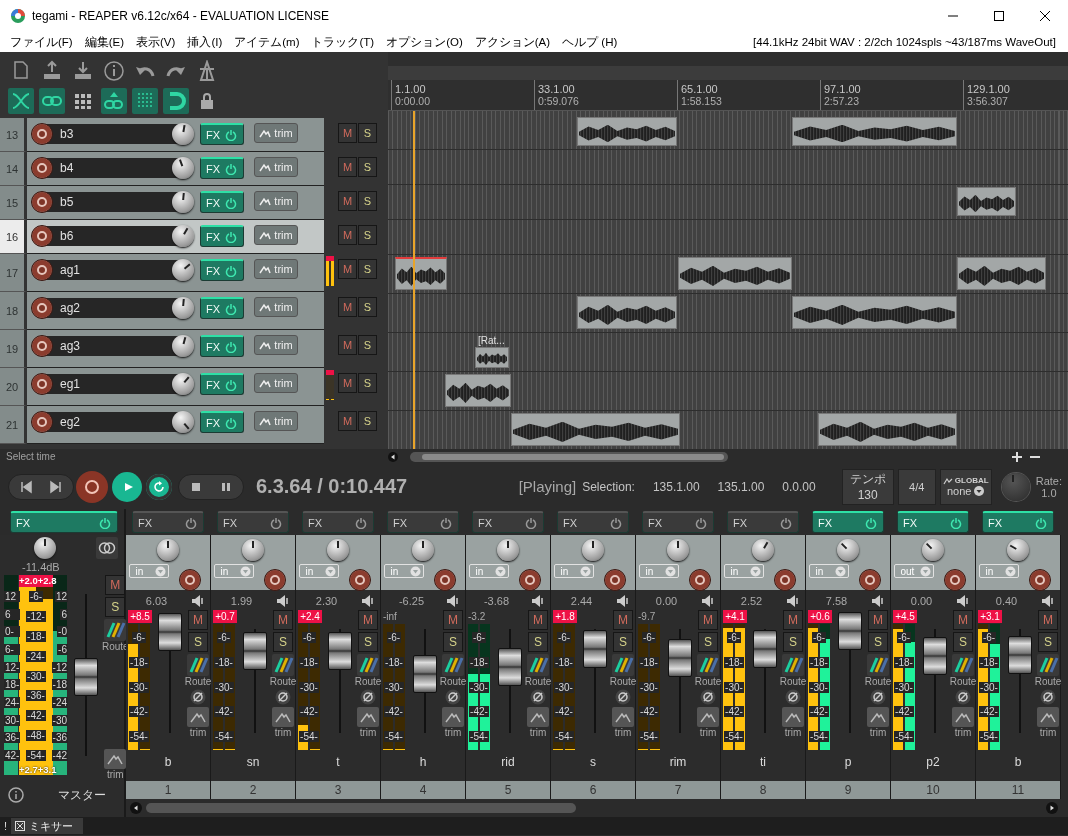  What do you see at coordinates (159, 486) in the screenshot?
I see `repeat-button` at bounding box center [159, 486].